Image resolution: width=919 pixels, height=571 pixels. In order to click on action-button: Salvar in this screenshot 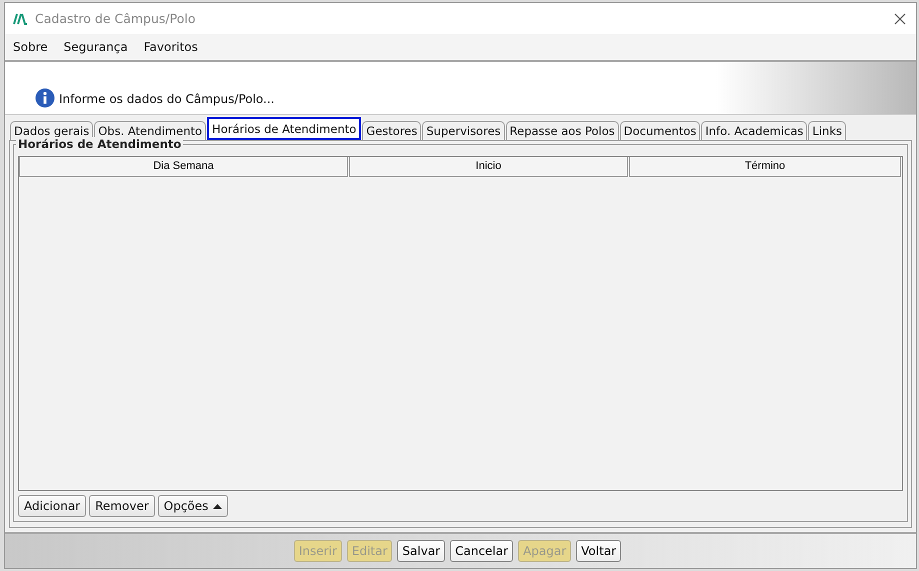, I will do `click(421, 551)`.